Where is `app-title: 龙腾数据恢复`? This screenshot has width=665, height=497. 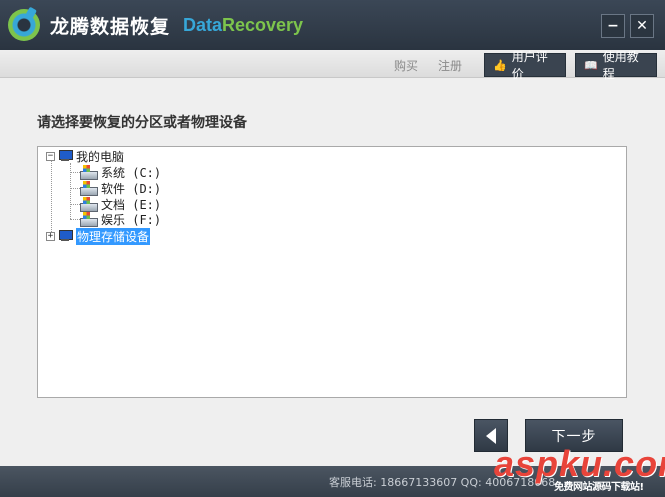
app-title: 龙腾数据恢复 is located at coordinates (110, 27).